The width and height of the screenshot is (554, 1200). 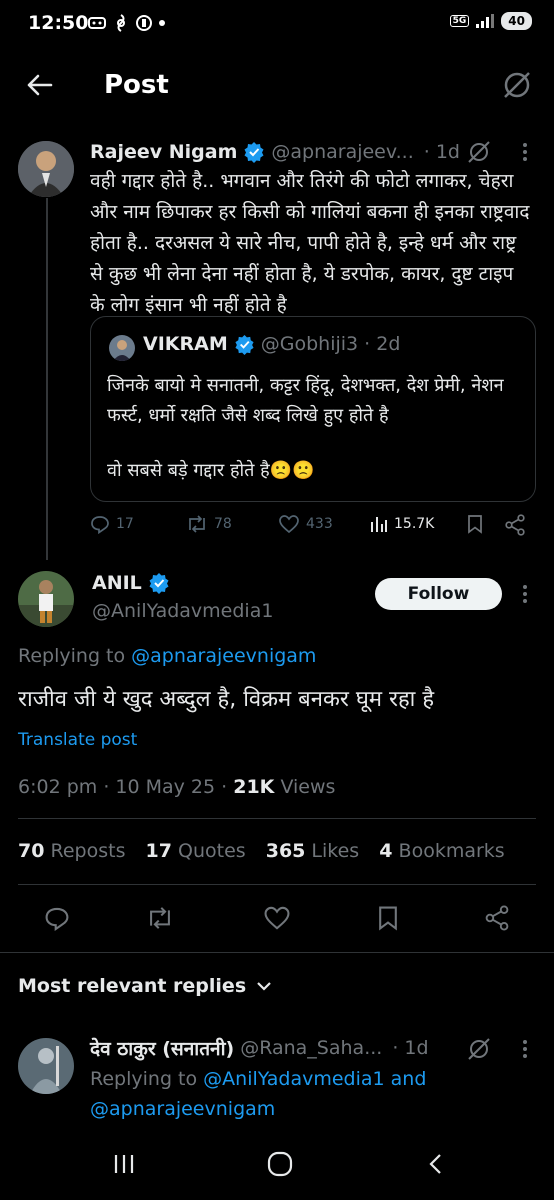 What do you see at coordinates (254, 787) in the screenshot?
I see `views-count: 21K` at bounding box center [254, 787].